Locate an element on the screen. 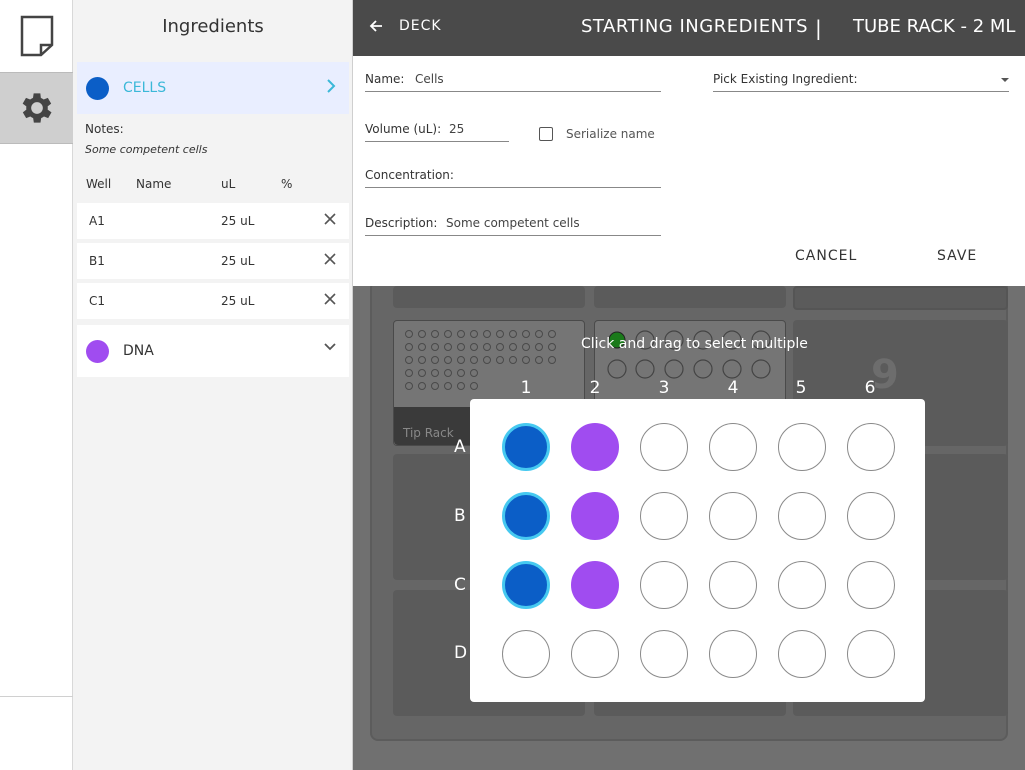 This screenshot has width=1025, height=770. well-id: C1 is located at coordinates (97, 301).